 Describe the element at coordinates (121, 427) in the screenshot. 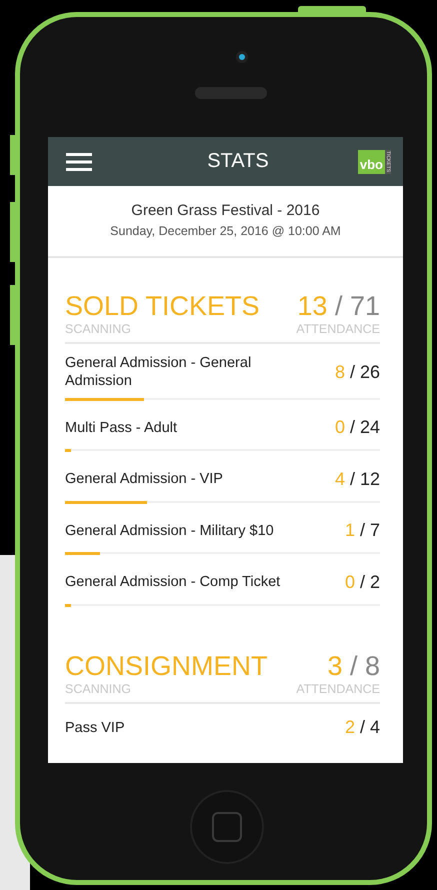

I see `ticket-type-name: Multi Pass - Adult` at that location.